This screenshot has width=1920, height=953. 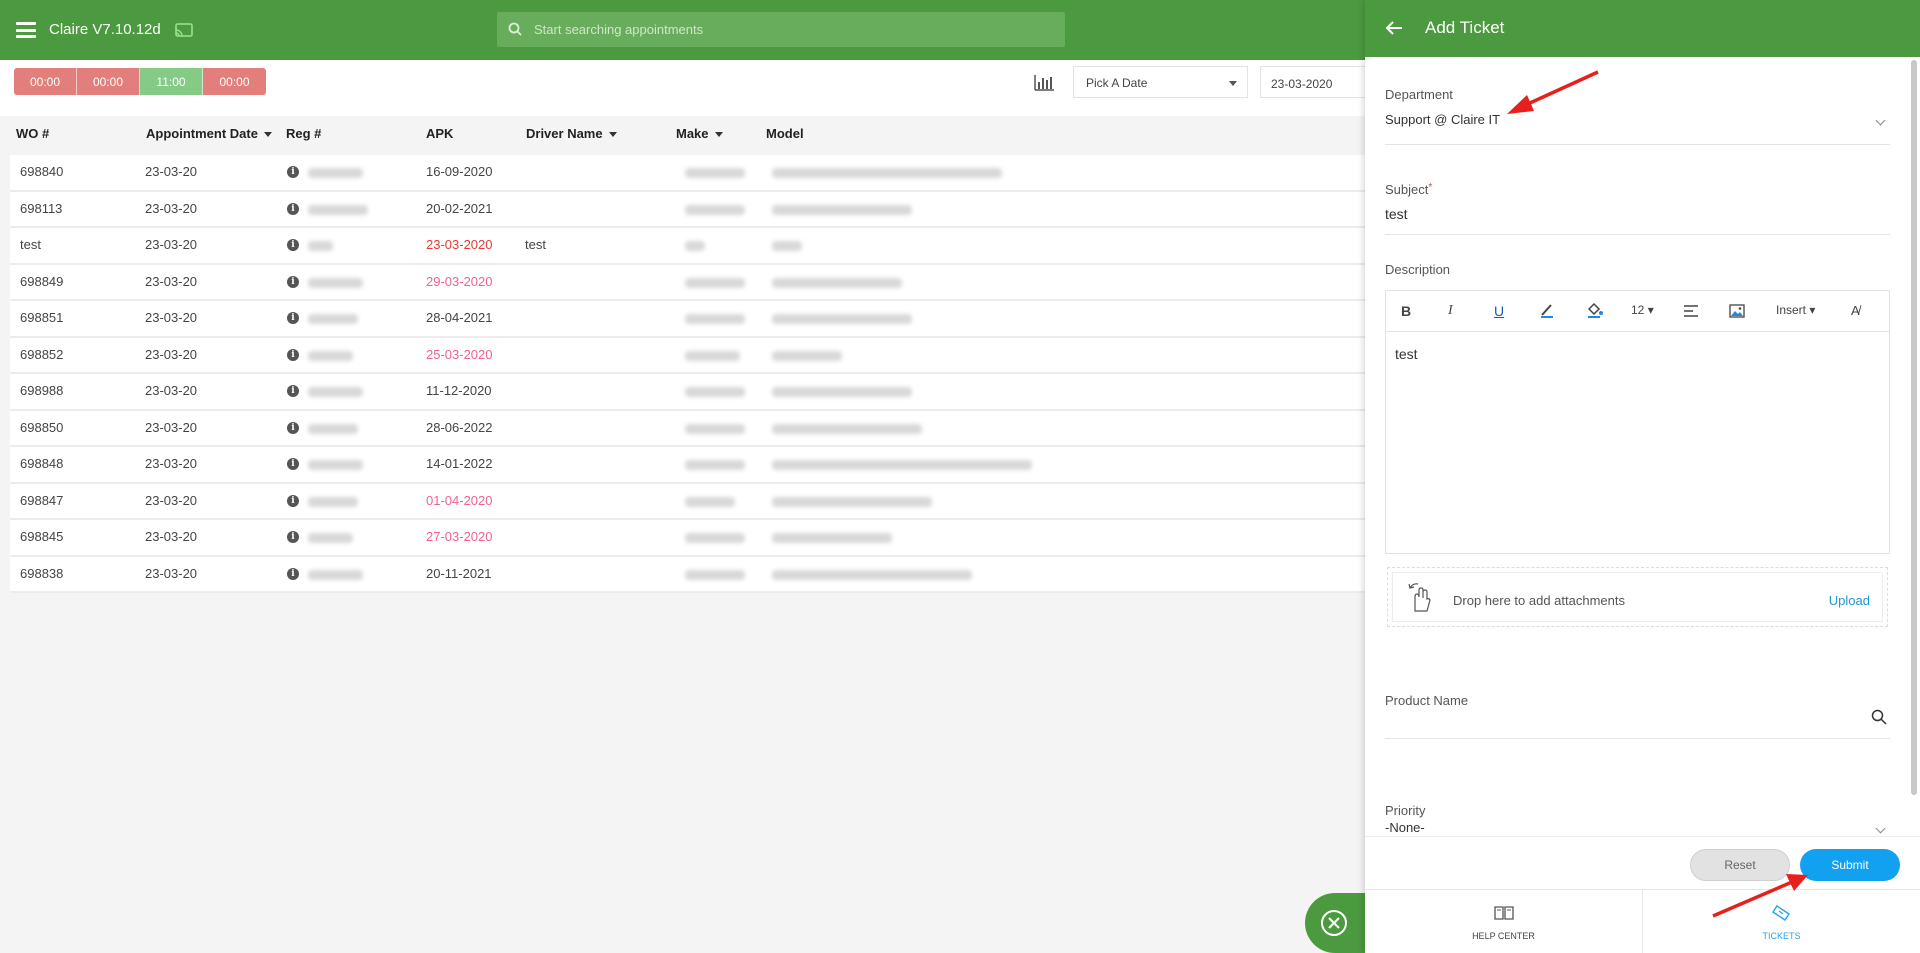 I want to click on bold-button: B, so click(x=1406, y=311).